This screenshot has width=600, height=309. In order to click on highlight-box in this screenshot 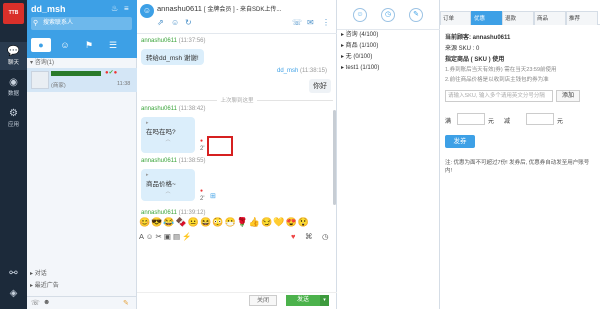, I will do `click(220, 146)`.